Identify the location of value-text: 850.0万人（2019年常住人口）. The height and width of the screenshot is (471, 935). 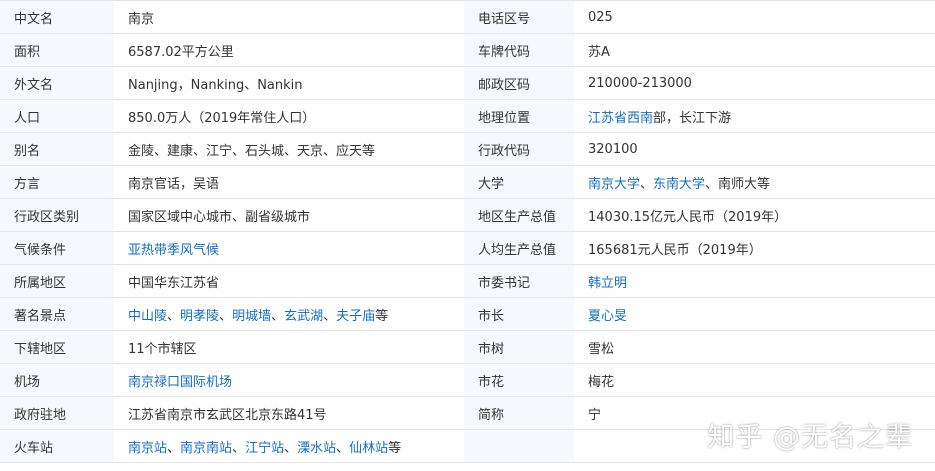
(222, 118).